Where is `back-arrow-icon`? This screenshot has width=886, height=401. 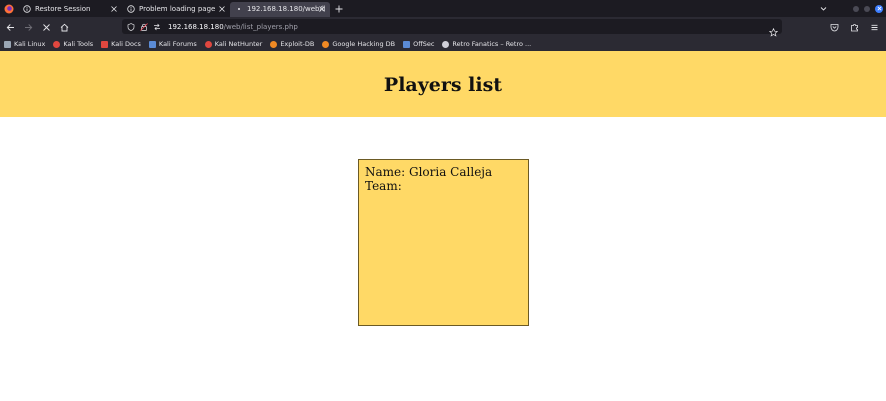
back-arrow-icon is located at coordinates (10, 27).